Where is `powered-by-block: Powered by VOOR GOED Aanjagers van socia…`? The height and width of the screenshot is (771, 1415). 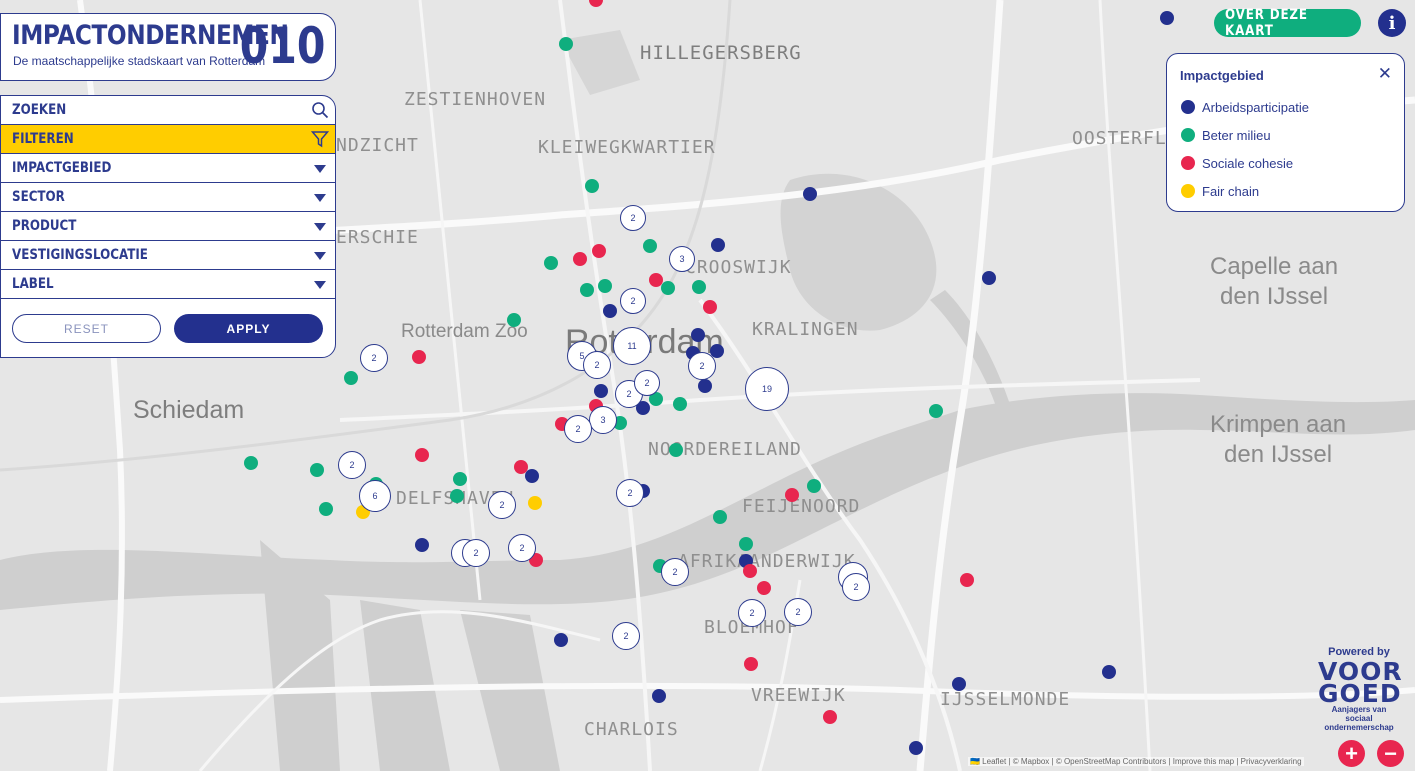
powered-by-block: Powered by VOOR GOED Aanjagers van socia… is located at coordinates (1360, 689).